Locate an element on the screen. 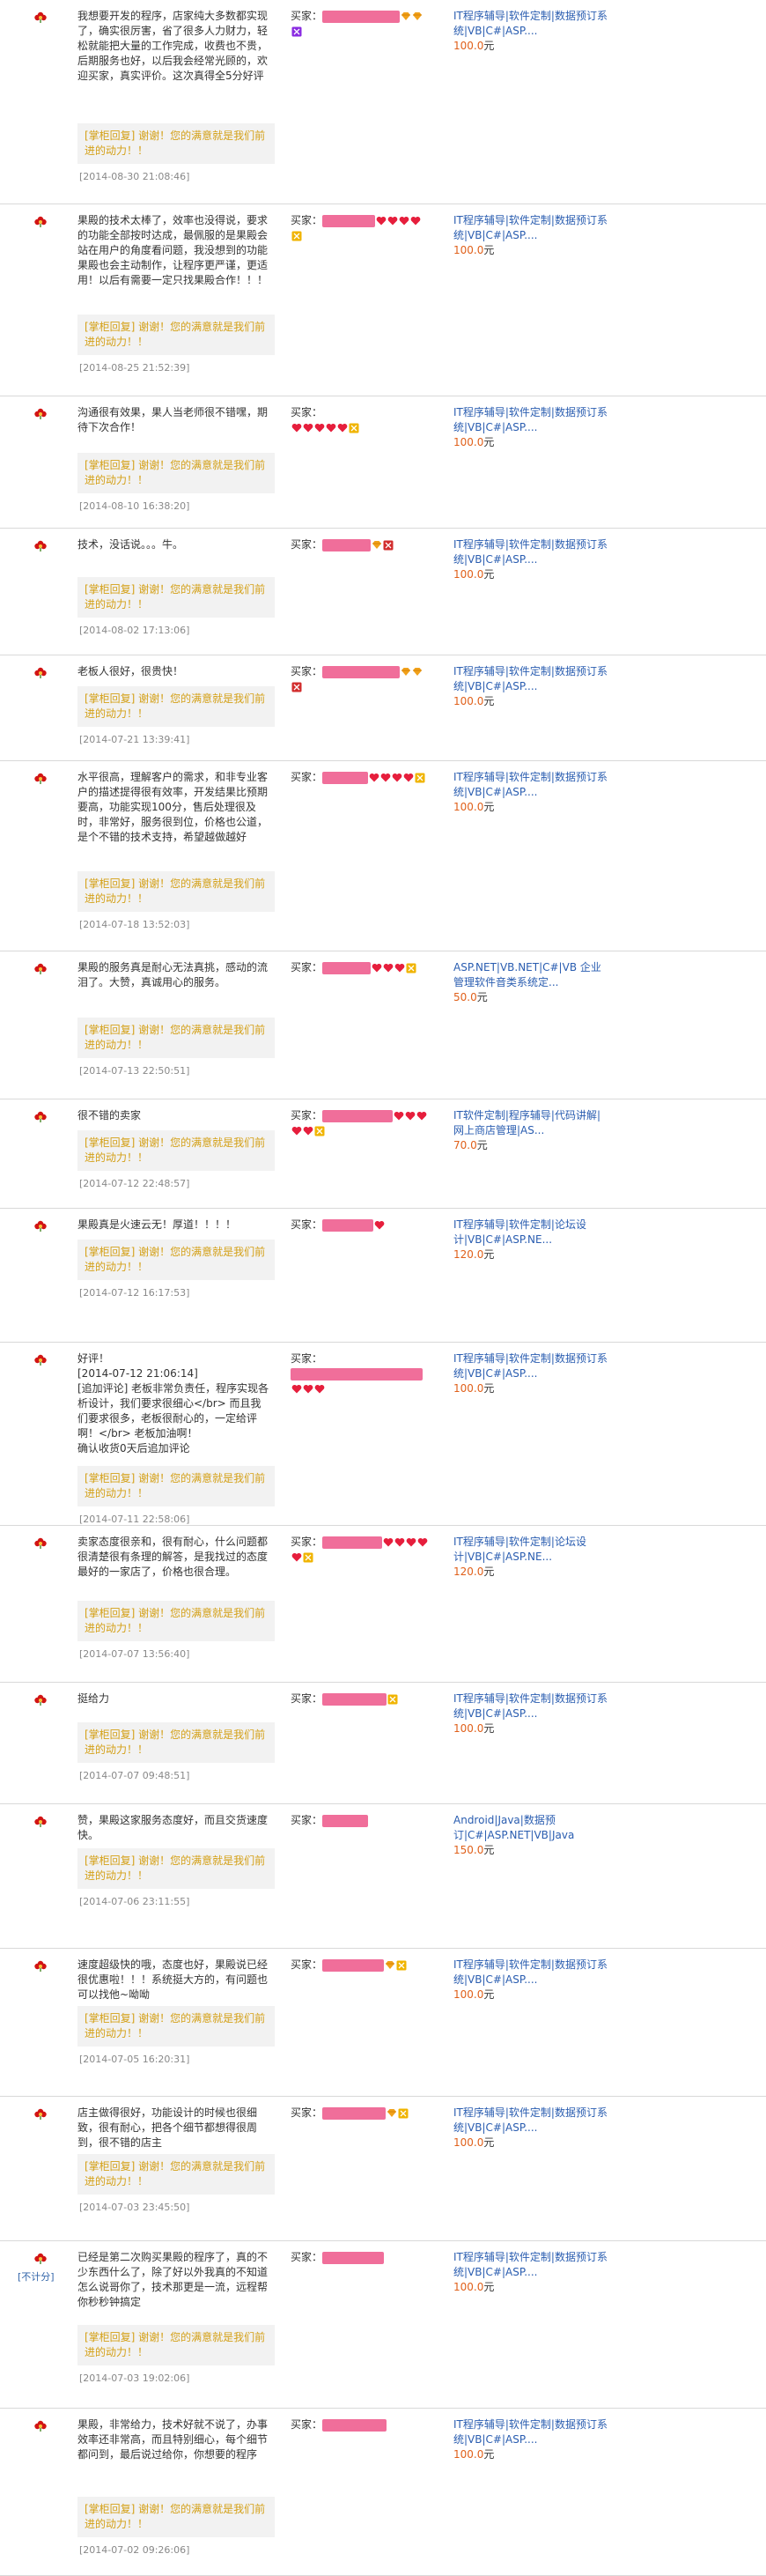 The image size is (766, 2576). product-info: IT程序辅导|软件定制|论坛设计|VB|C#|ASP.NE... 120.0元 is located at coordinates (530, 1240).